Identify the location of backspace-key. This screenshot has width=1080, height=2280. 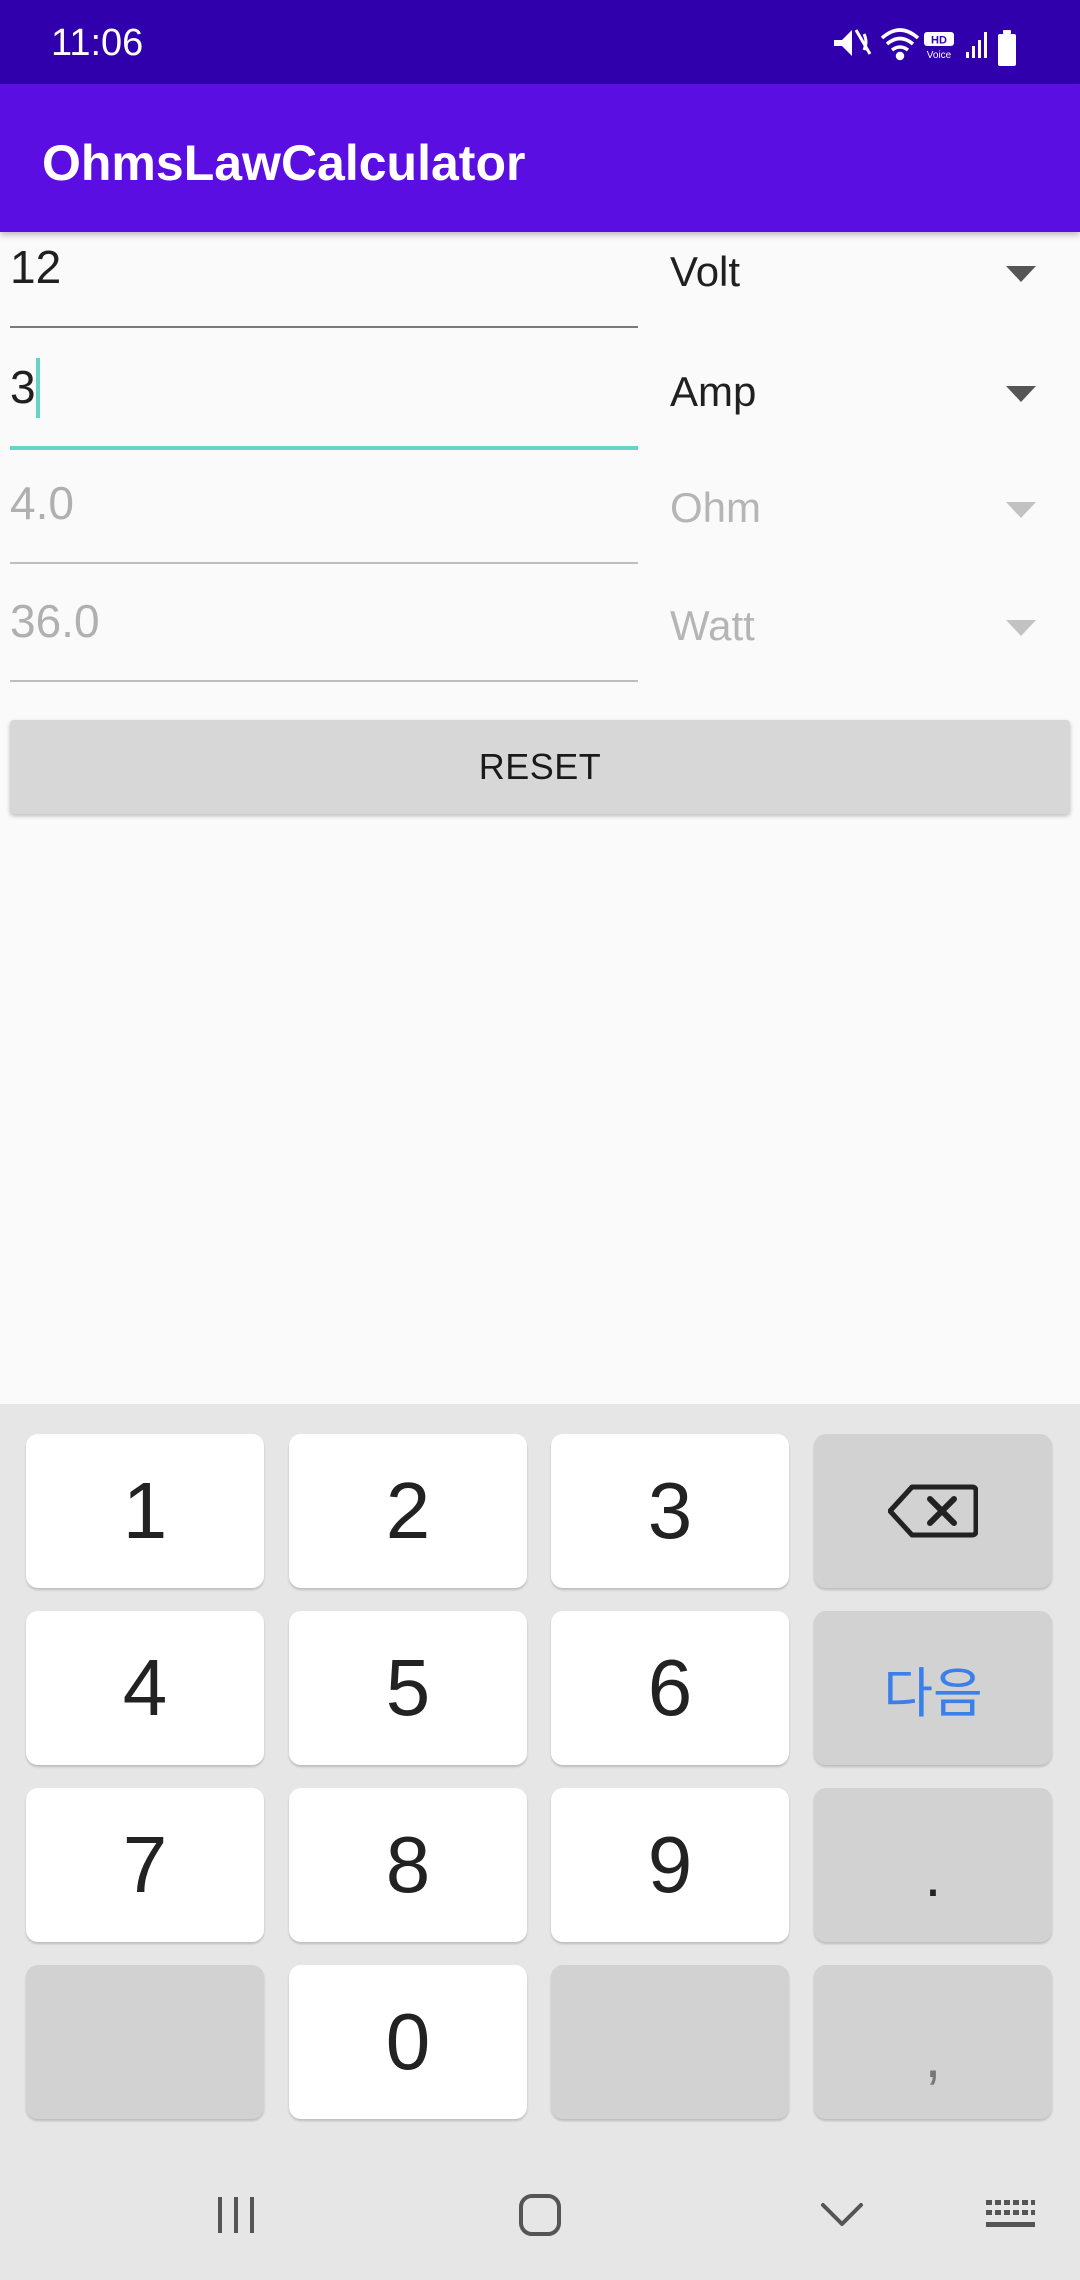
(933, 1511).